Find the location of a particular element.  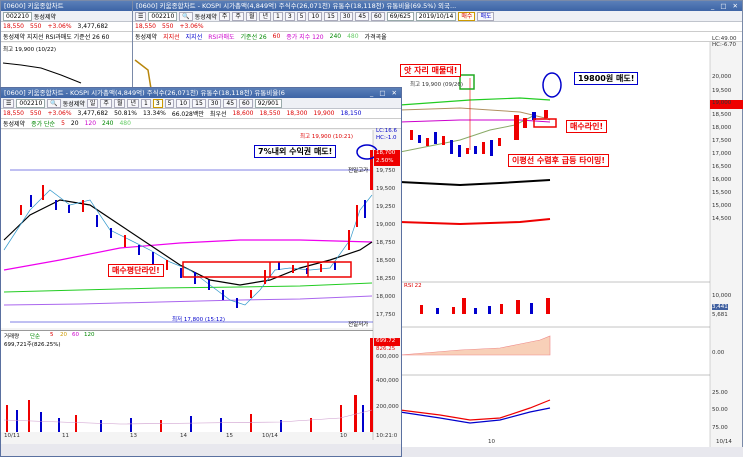

front-lc: LC:16.6 is located at coordinates (387, 131).